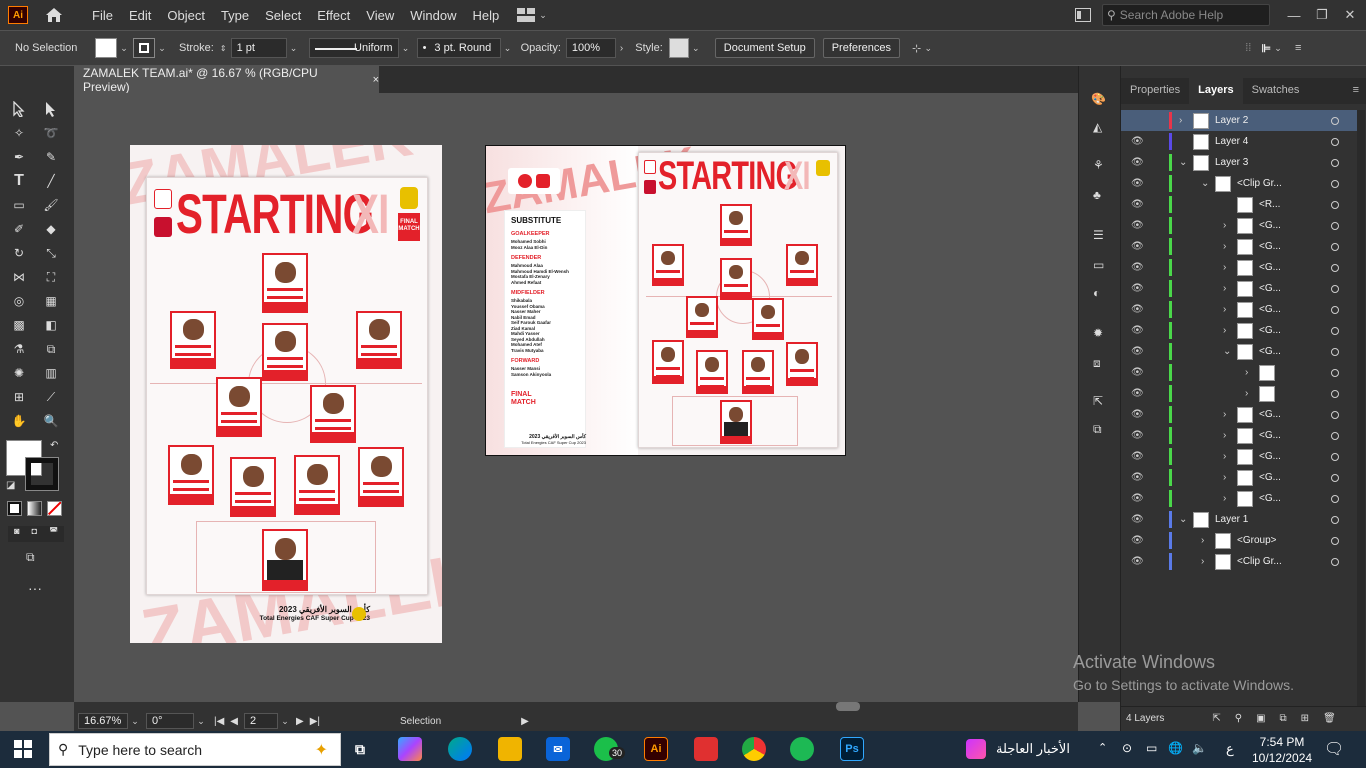 The height and width of the screenshot is (768, 1366). I want to click on mesh-tool-icon: ▩, so click(19, 325).